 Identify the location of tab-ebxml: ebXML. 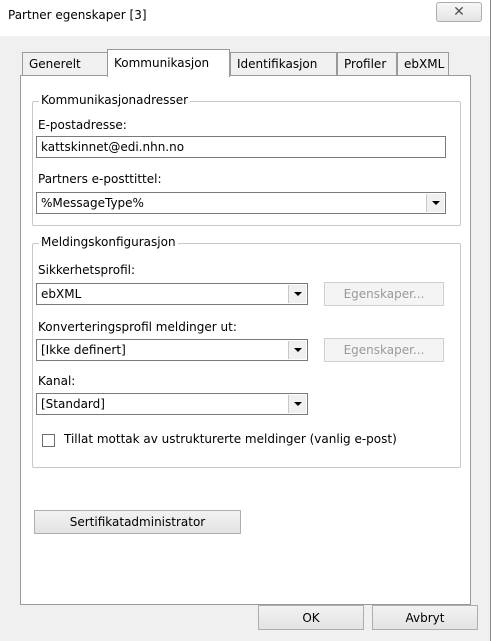
(423, 64).